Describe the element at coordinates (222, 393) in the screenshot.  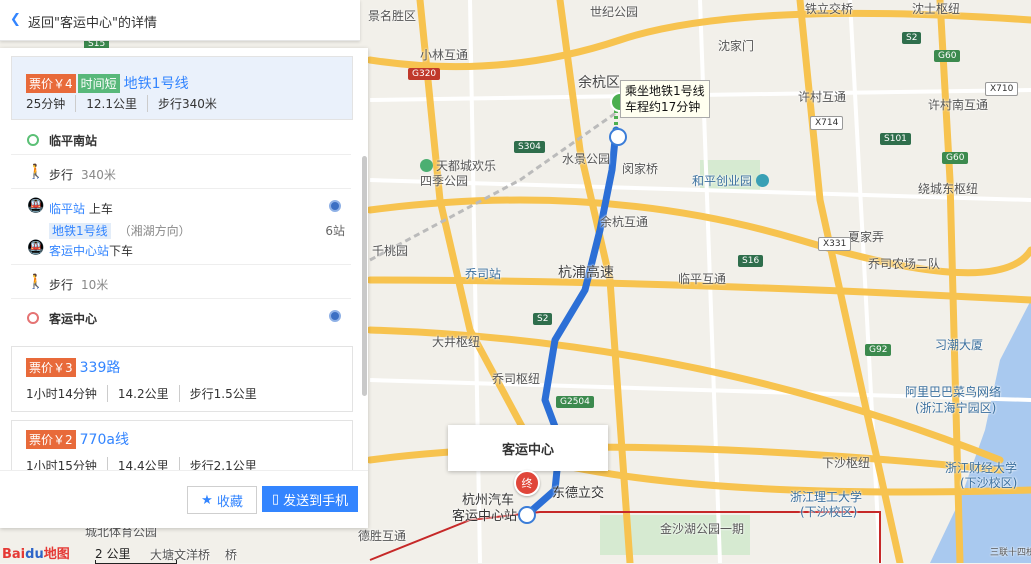
I see `route-walk: 步行1.5公里` at that location.